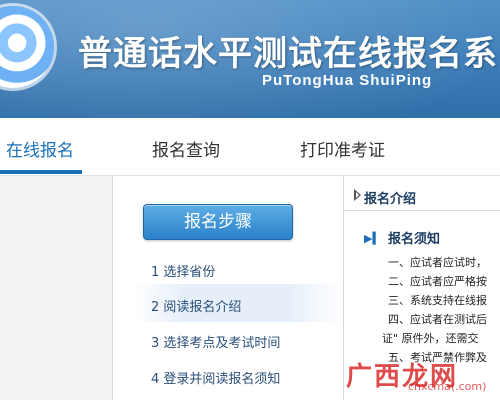 This screenshot has height=400, width=500. Describe the element at coordinates (40, 148) in the screenshot. I see `tab-online-registration: 在线报名` at that location.